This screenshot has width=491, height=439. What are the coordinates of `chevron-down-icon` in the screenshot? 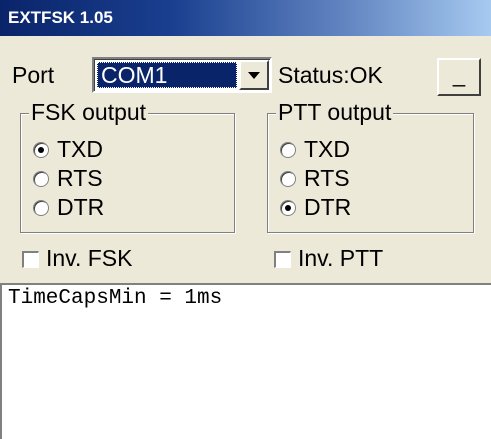 It's located at (254, 75).